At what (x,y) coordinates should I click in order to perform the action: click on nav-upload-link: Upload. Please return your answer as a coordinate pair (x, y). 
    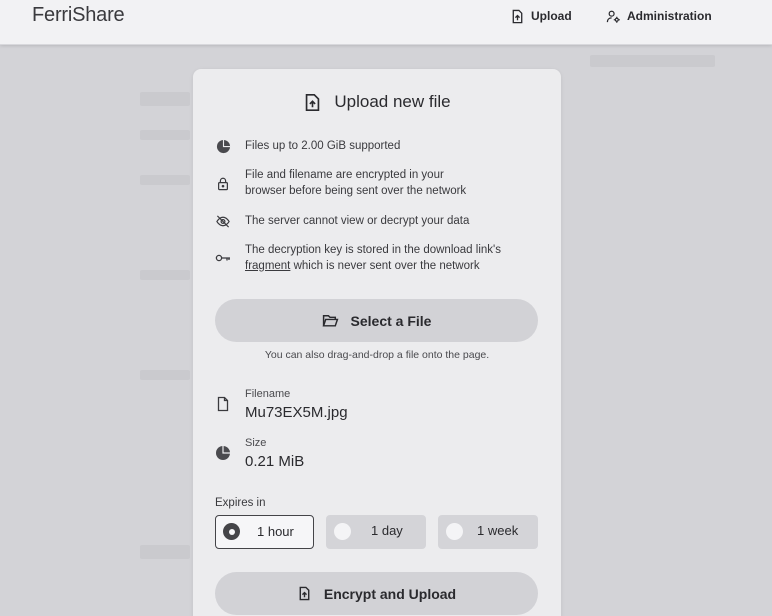
    Looking at the image, I should click on (541, 16).